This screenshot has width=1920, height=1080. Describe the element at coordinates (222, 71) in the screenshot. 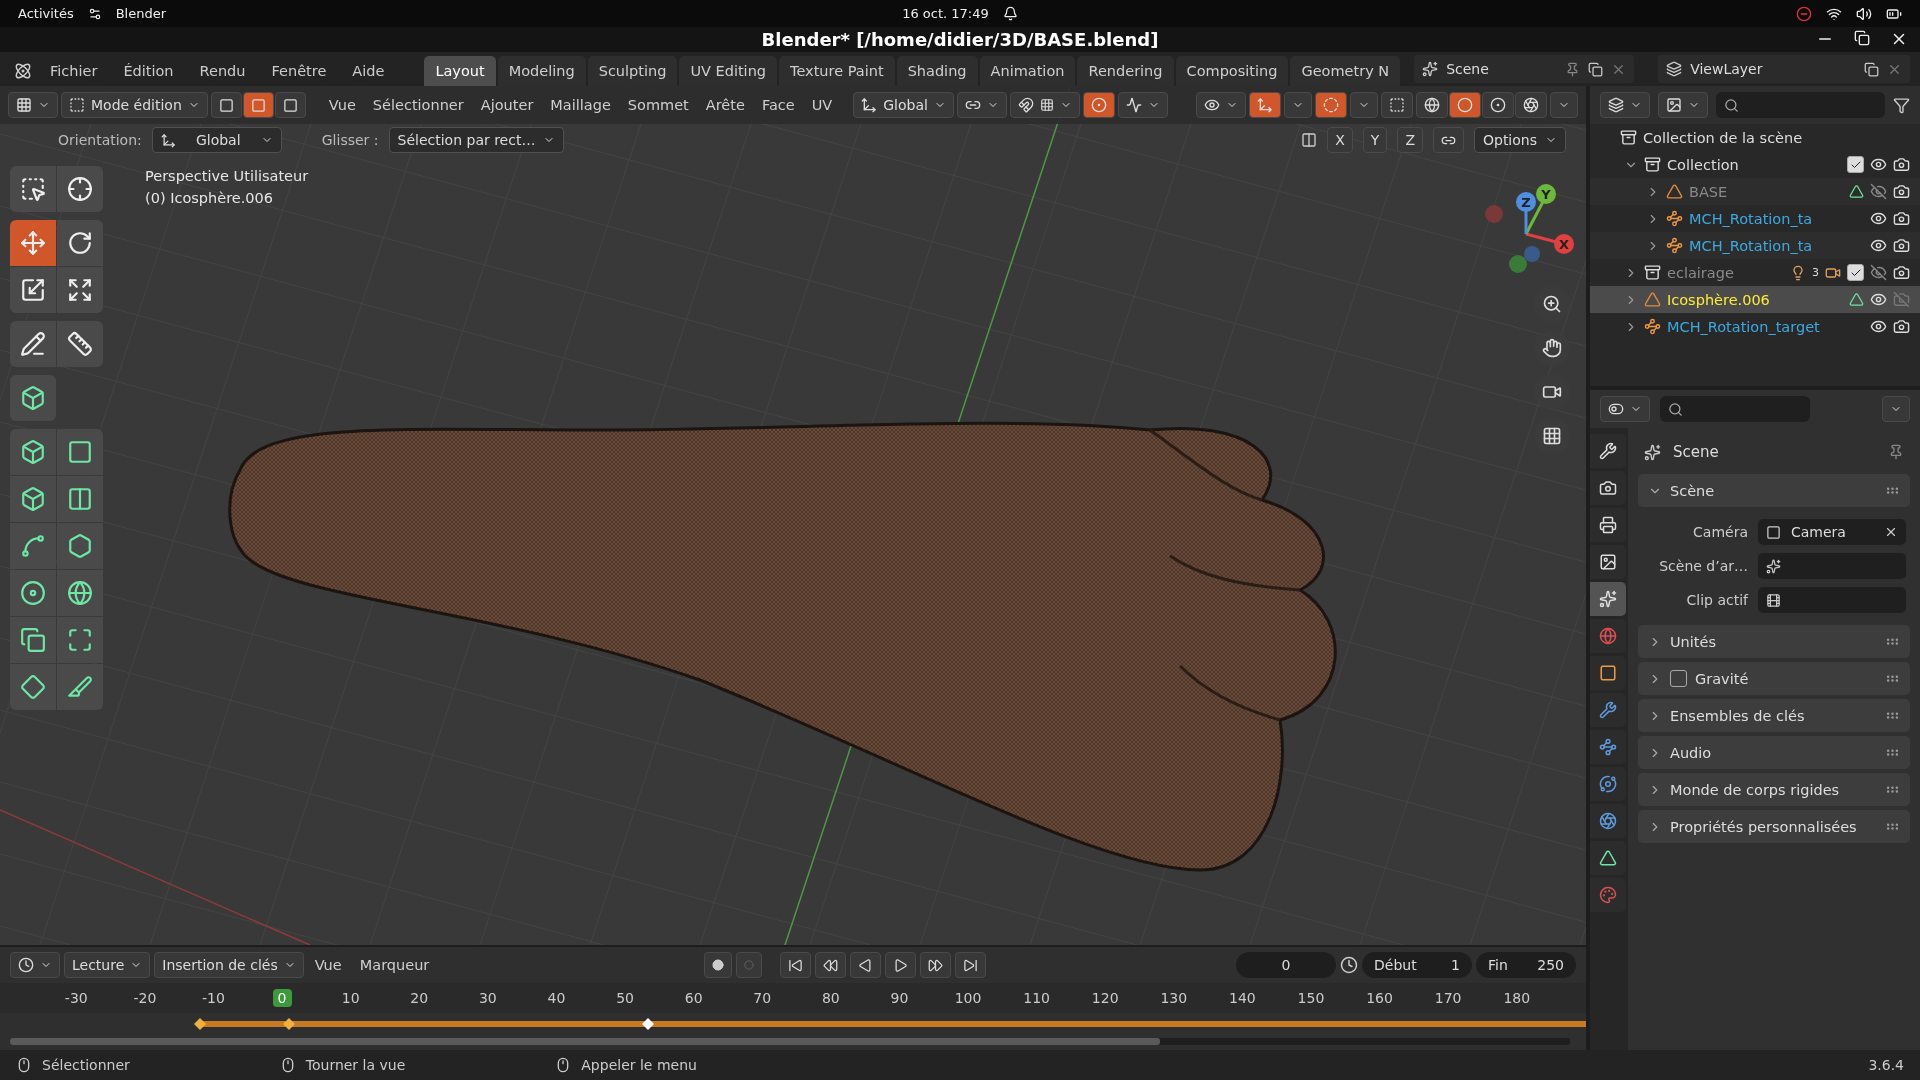

I see `menu-item: Rendu` at that location.